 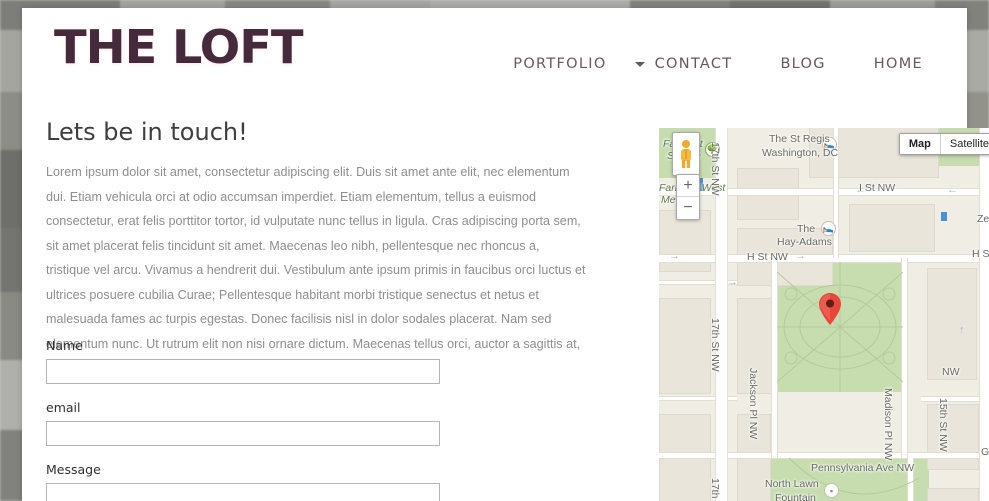 I want to click on page-title: Lets be in touch!, so click(x=147, y=132).